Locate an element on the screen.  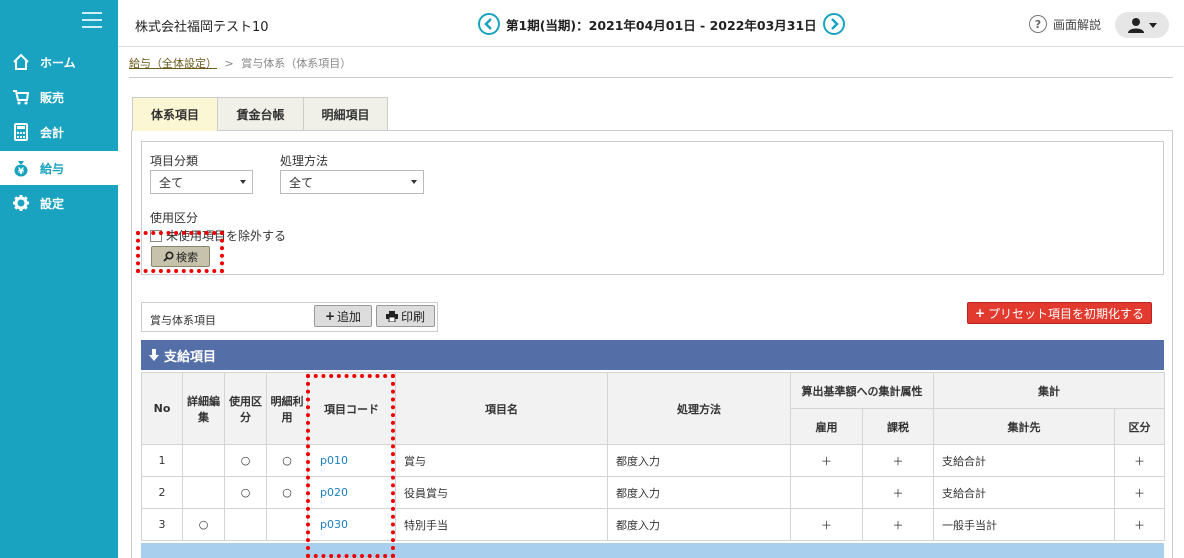
header-division: 区分 is located at coordinates (1139, 426).